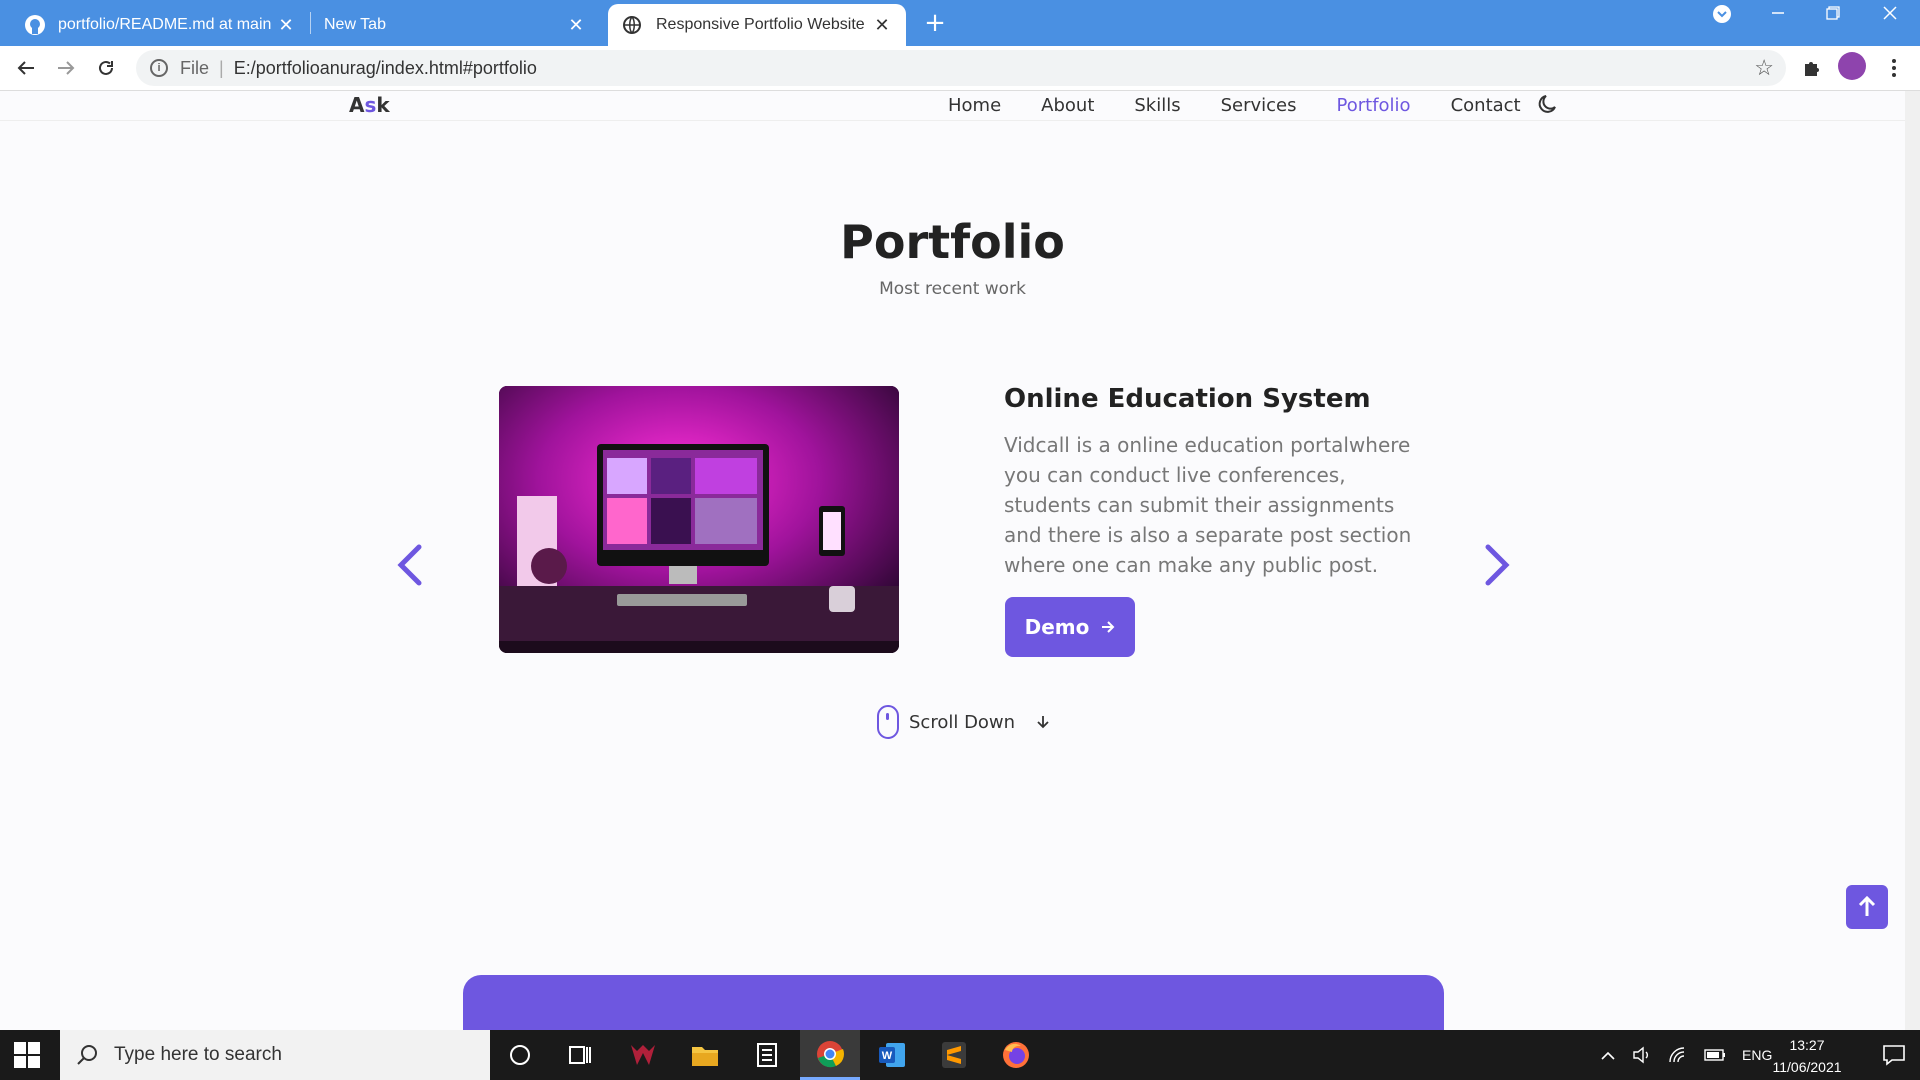 The width and height of the screenshot is (1920, 1080). What do you see at coordinates (1108, 627) in the screenshot?
I see `arrow-right-icon` at bounding box center [1108, 627].